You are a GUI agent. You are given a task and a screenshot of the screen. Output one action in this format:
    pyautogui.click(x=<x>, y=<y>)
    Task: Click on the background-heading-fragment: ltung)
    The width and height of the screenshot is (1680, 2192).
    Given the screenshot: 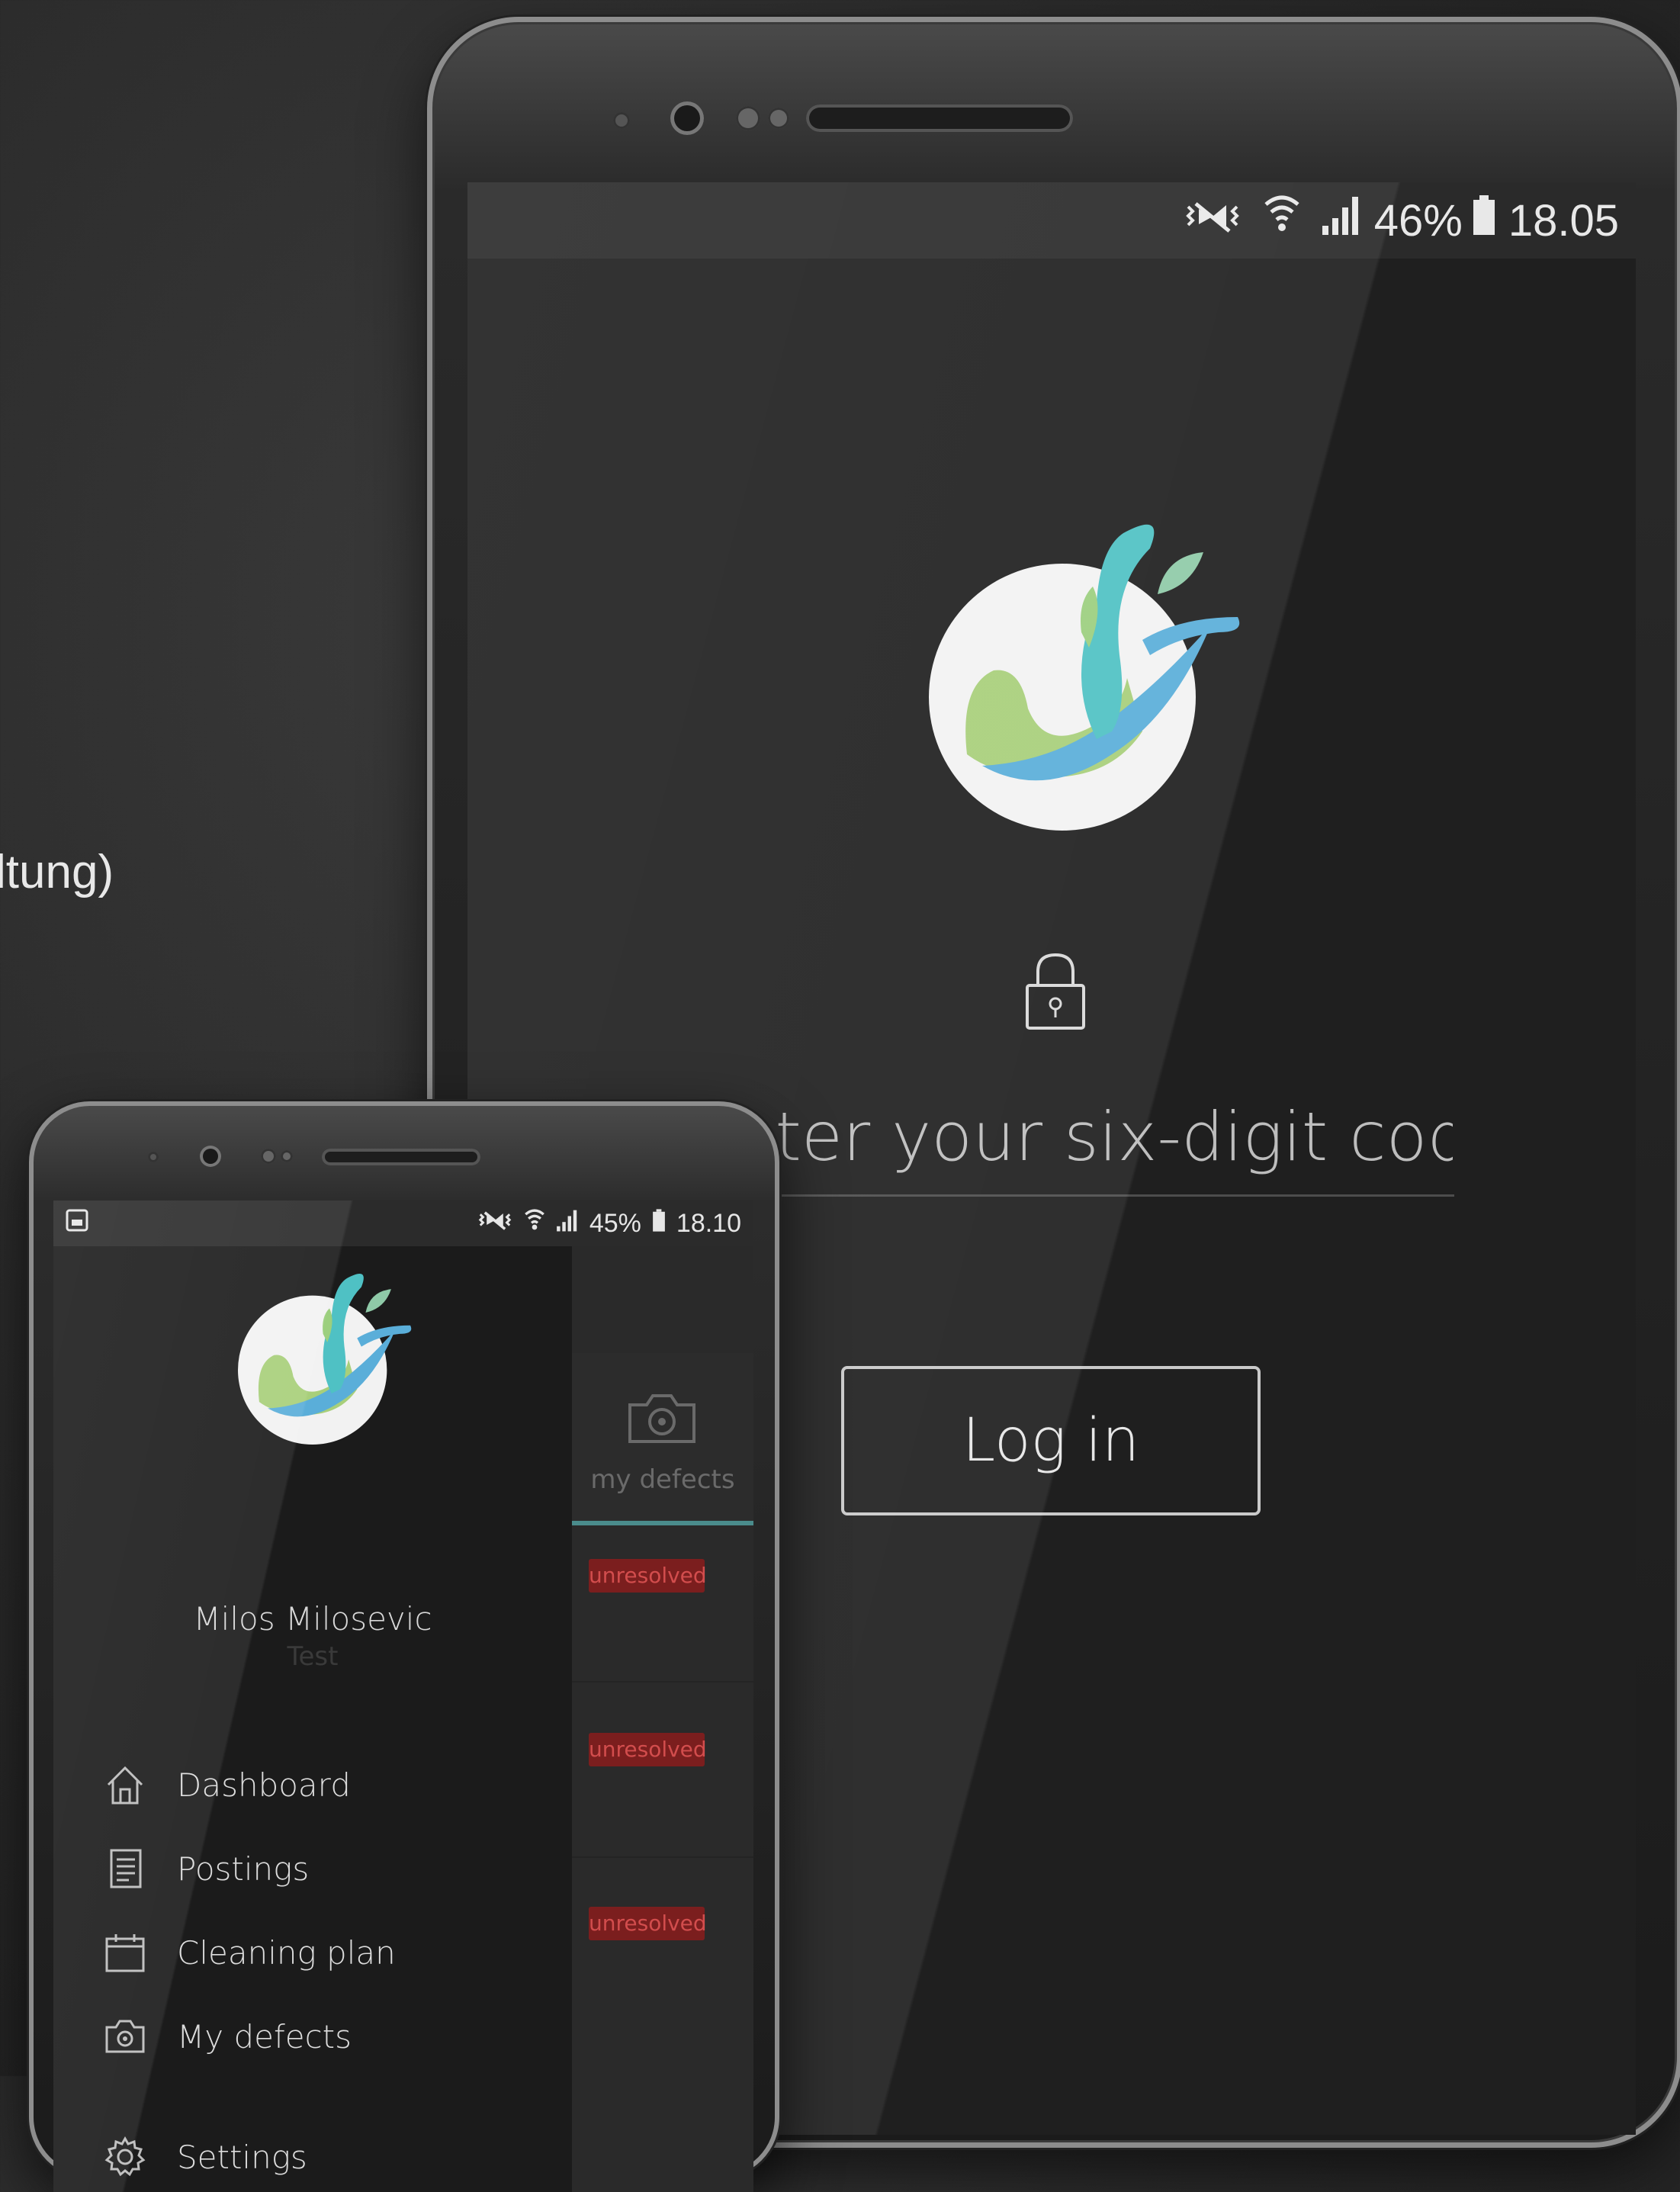 What is the action you would take?
    pyautogui.click(x=57, y=872)
    